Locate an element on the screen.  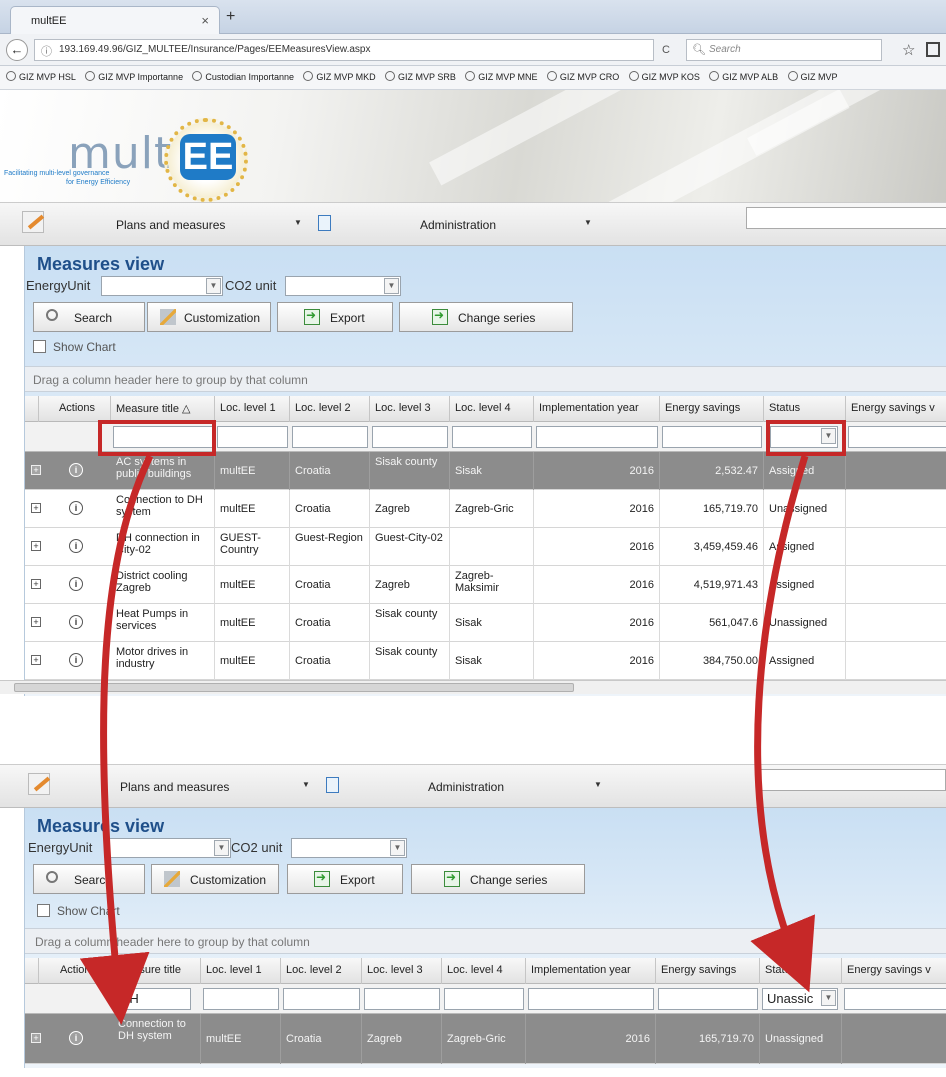
column-header-loc-level-1: Loc. level 1 is located at coordinates (241, 971).